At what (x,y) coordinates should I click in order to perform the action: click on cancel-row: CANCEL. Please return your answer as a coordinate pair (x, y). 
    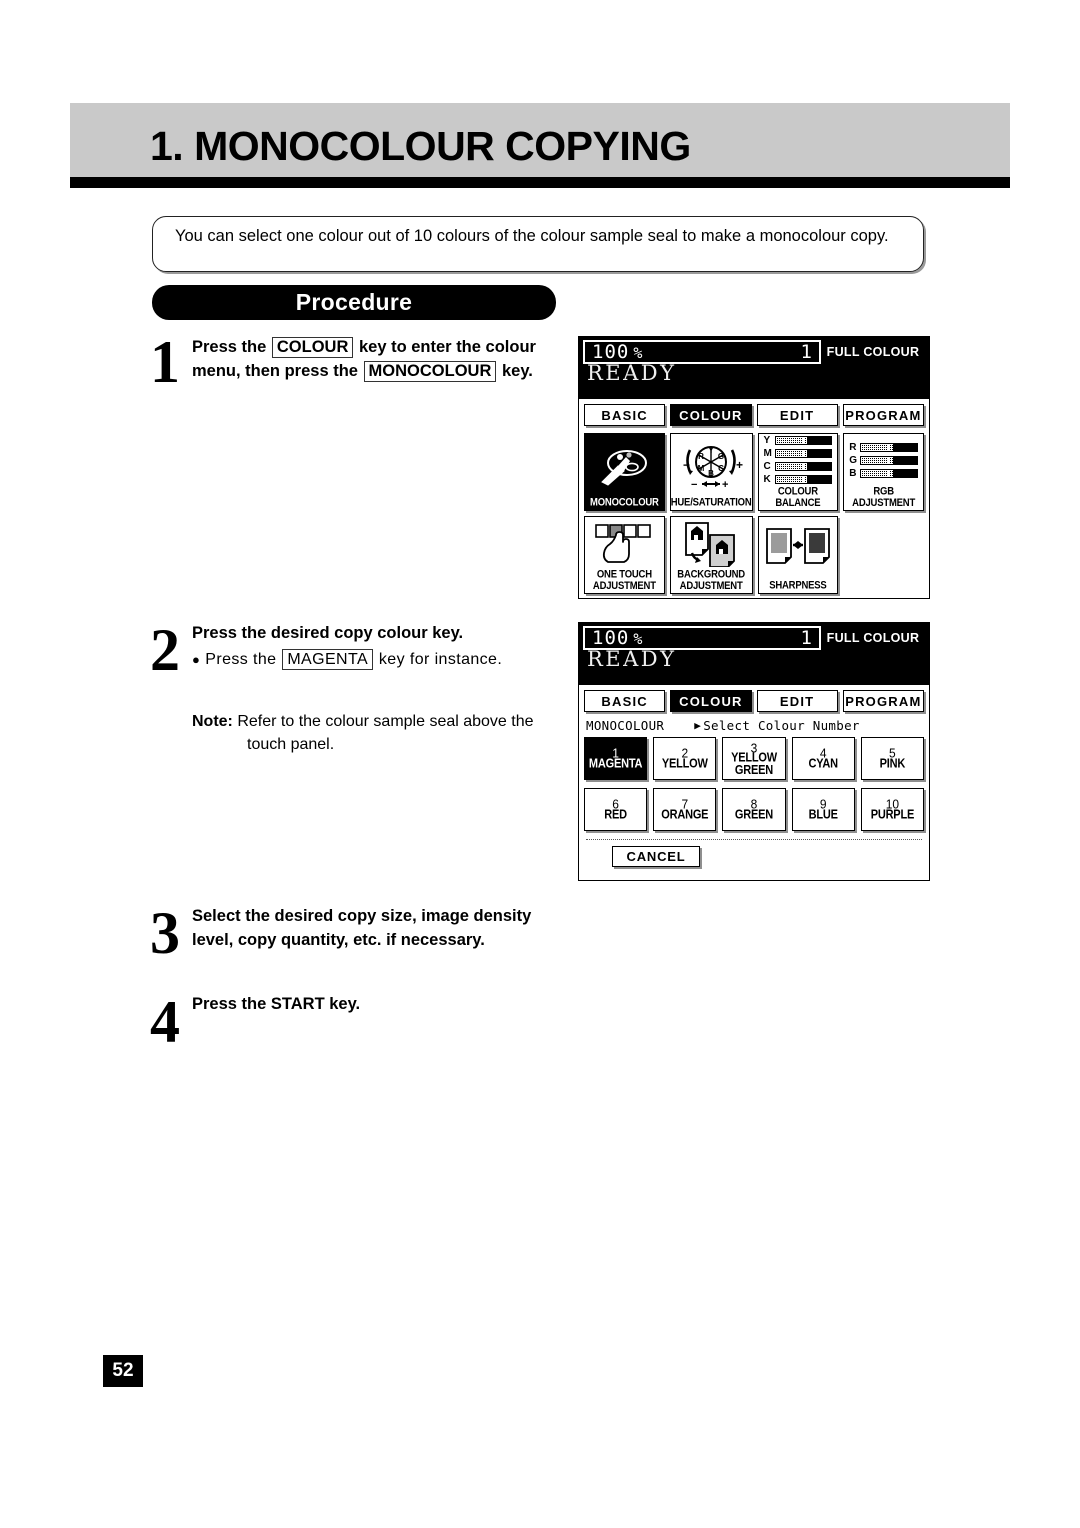
    Looking at the image, I should click on (754, 856).